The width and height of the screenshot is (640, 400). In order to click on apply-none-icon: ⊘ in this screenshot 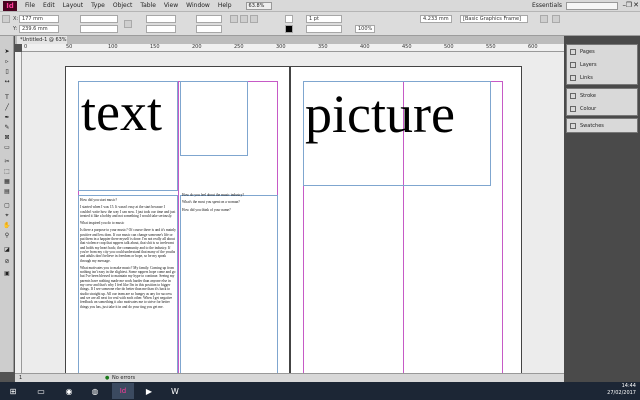, I will do `click(7, 262)`.